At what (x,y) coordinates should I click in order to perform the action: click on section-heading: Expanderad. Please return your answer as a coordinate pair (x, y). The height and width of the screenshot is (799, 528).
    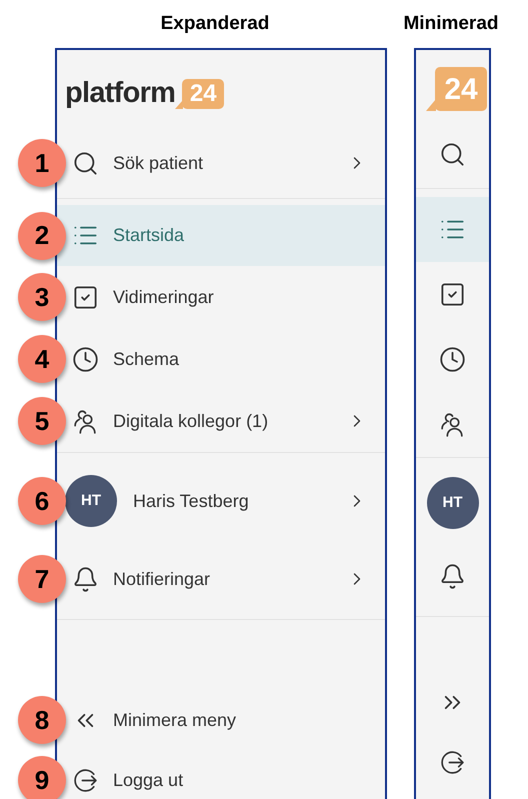
    Looking at the image, I should click on (215, 24).